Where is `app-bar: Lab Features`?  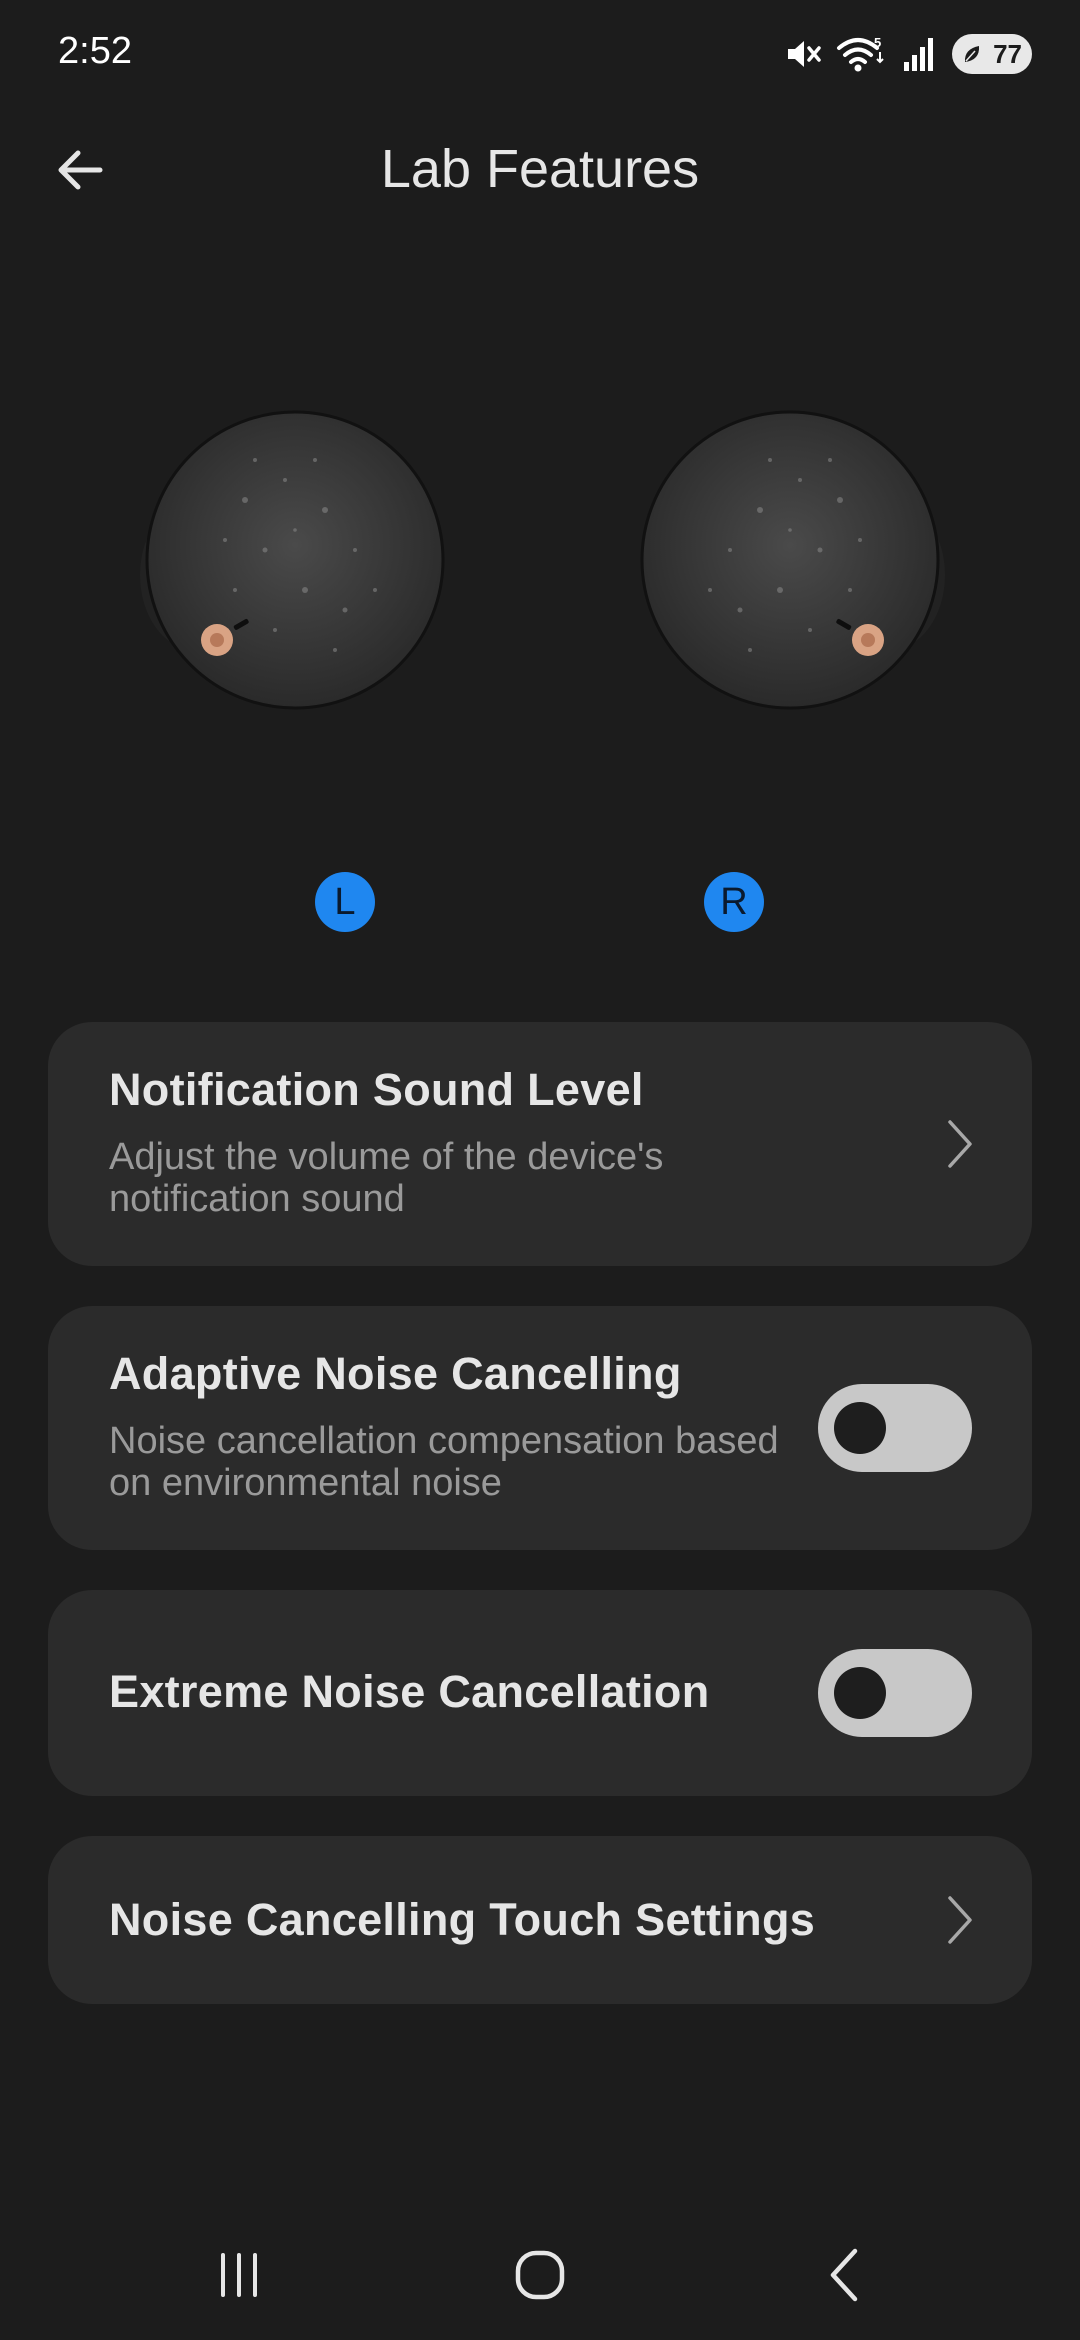 app-bar: Lab Features is located at coordinates (540, 170).